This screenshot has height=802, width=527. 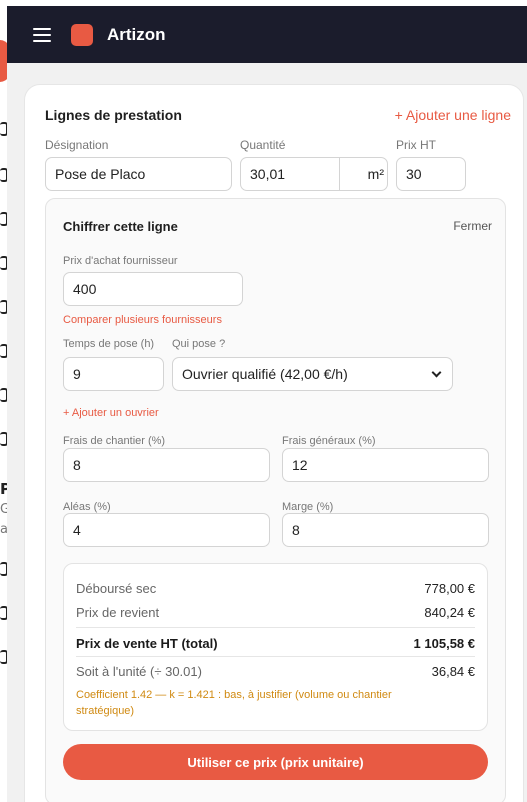 What do you see at coordinates (138, 174) in the screenshot?
I see `designation-input: Pose de Placo` at bounding box center [138, 174].